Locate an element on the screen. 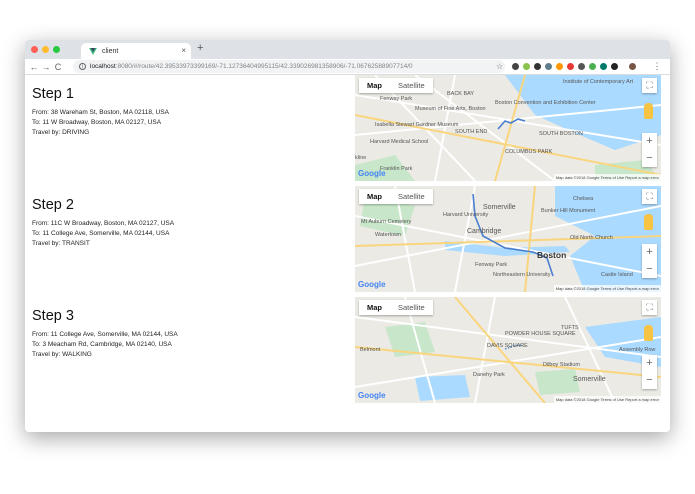 Image resolution: width=695 pixels, height=494 pixels. map-label: Assembly Row is located at coordinates (637, 350).